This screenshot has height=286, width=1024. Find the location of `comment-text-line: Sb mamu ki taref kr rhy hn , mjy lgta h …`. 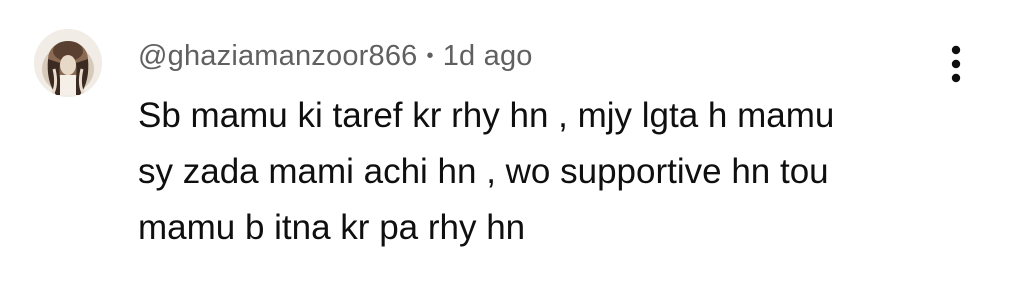

comment-text-line: Sb mamu ki taref kr rhy hn , mjy lgta h … is located at coordinates (486, 115).